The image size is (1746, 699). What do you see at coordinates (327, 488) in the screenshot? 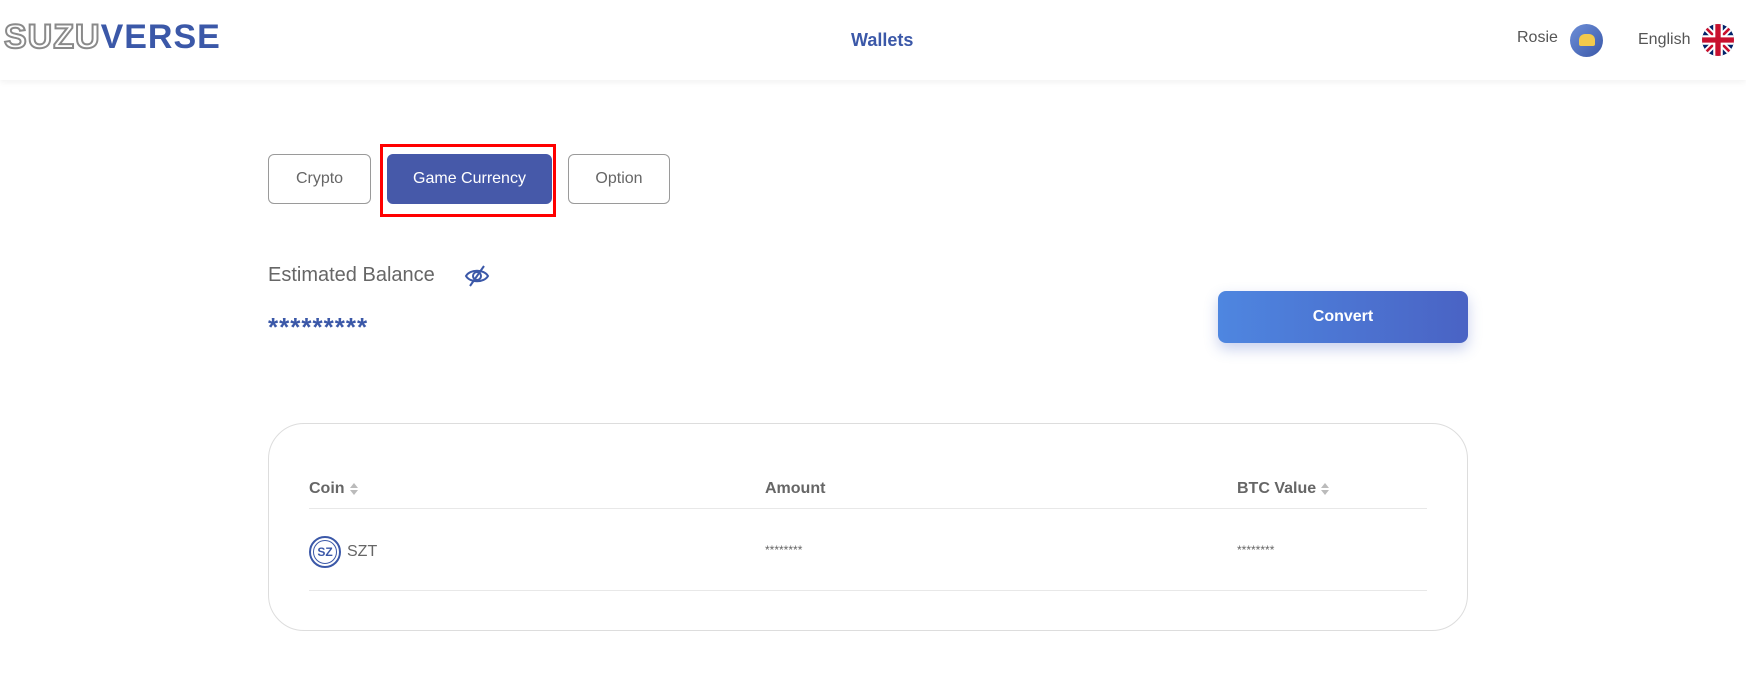
I see `coin-header-label: Coin` at bounding box center [327, 488].